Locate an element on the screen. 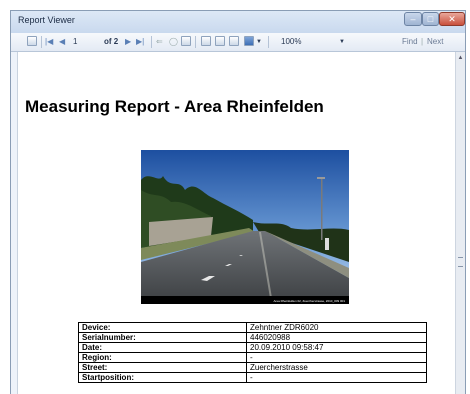 This screenshot has height=394, width=470. table-row: Startposition: - is located at coordinates (252, 377).